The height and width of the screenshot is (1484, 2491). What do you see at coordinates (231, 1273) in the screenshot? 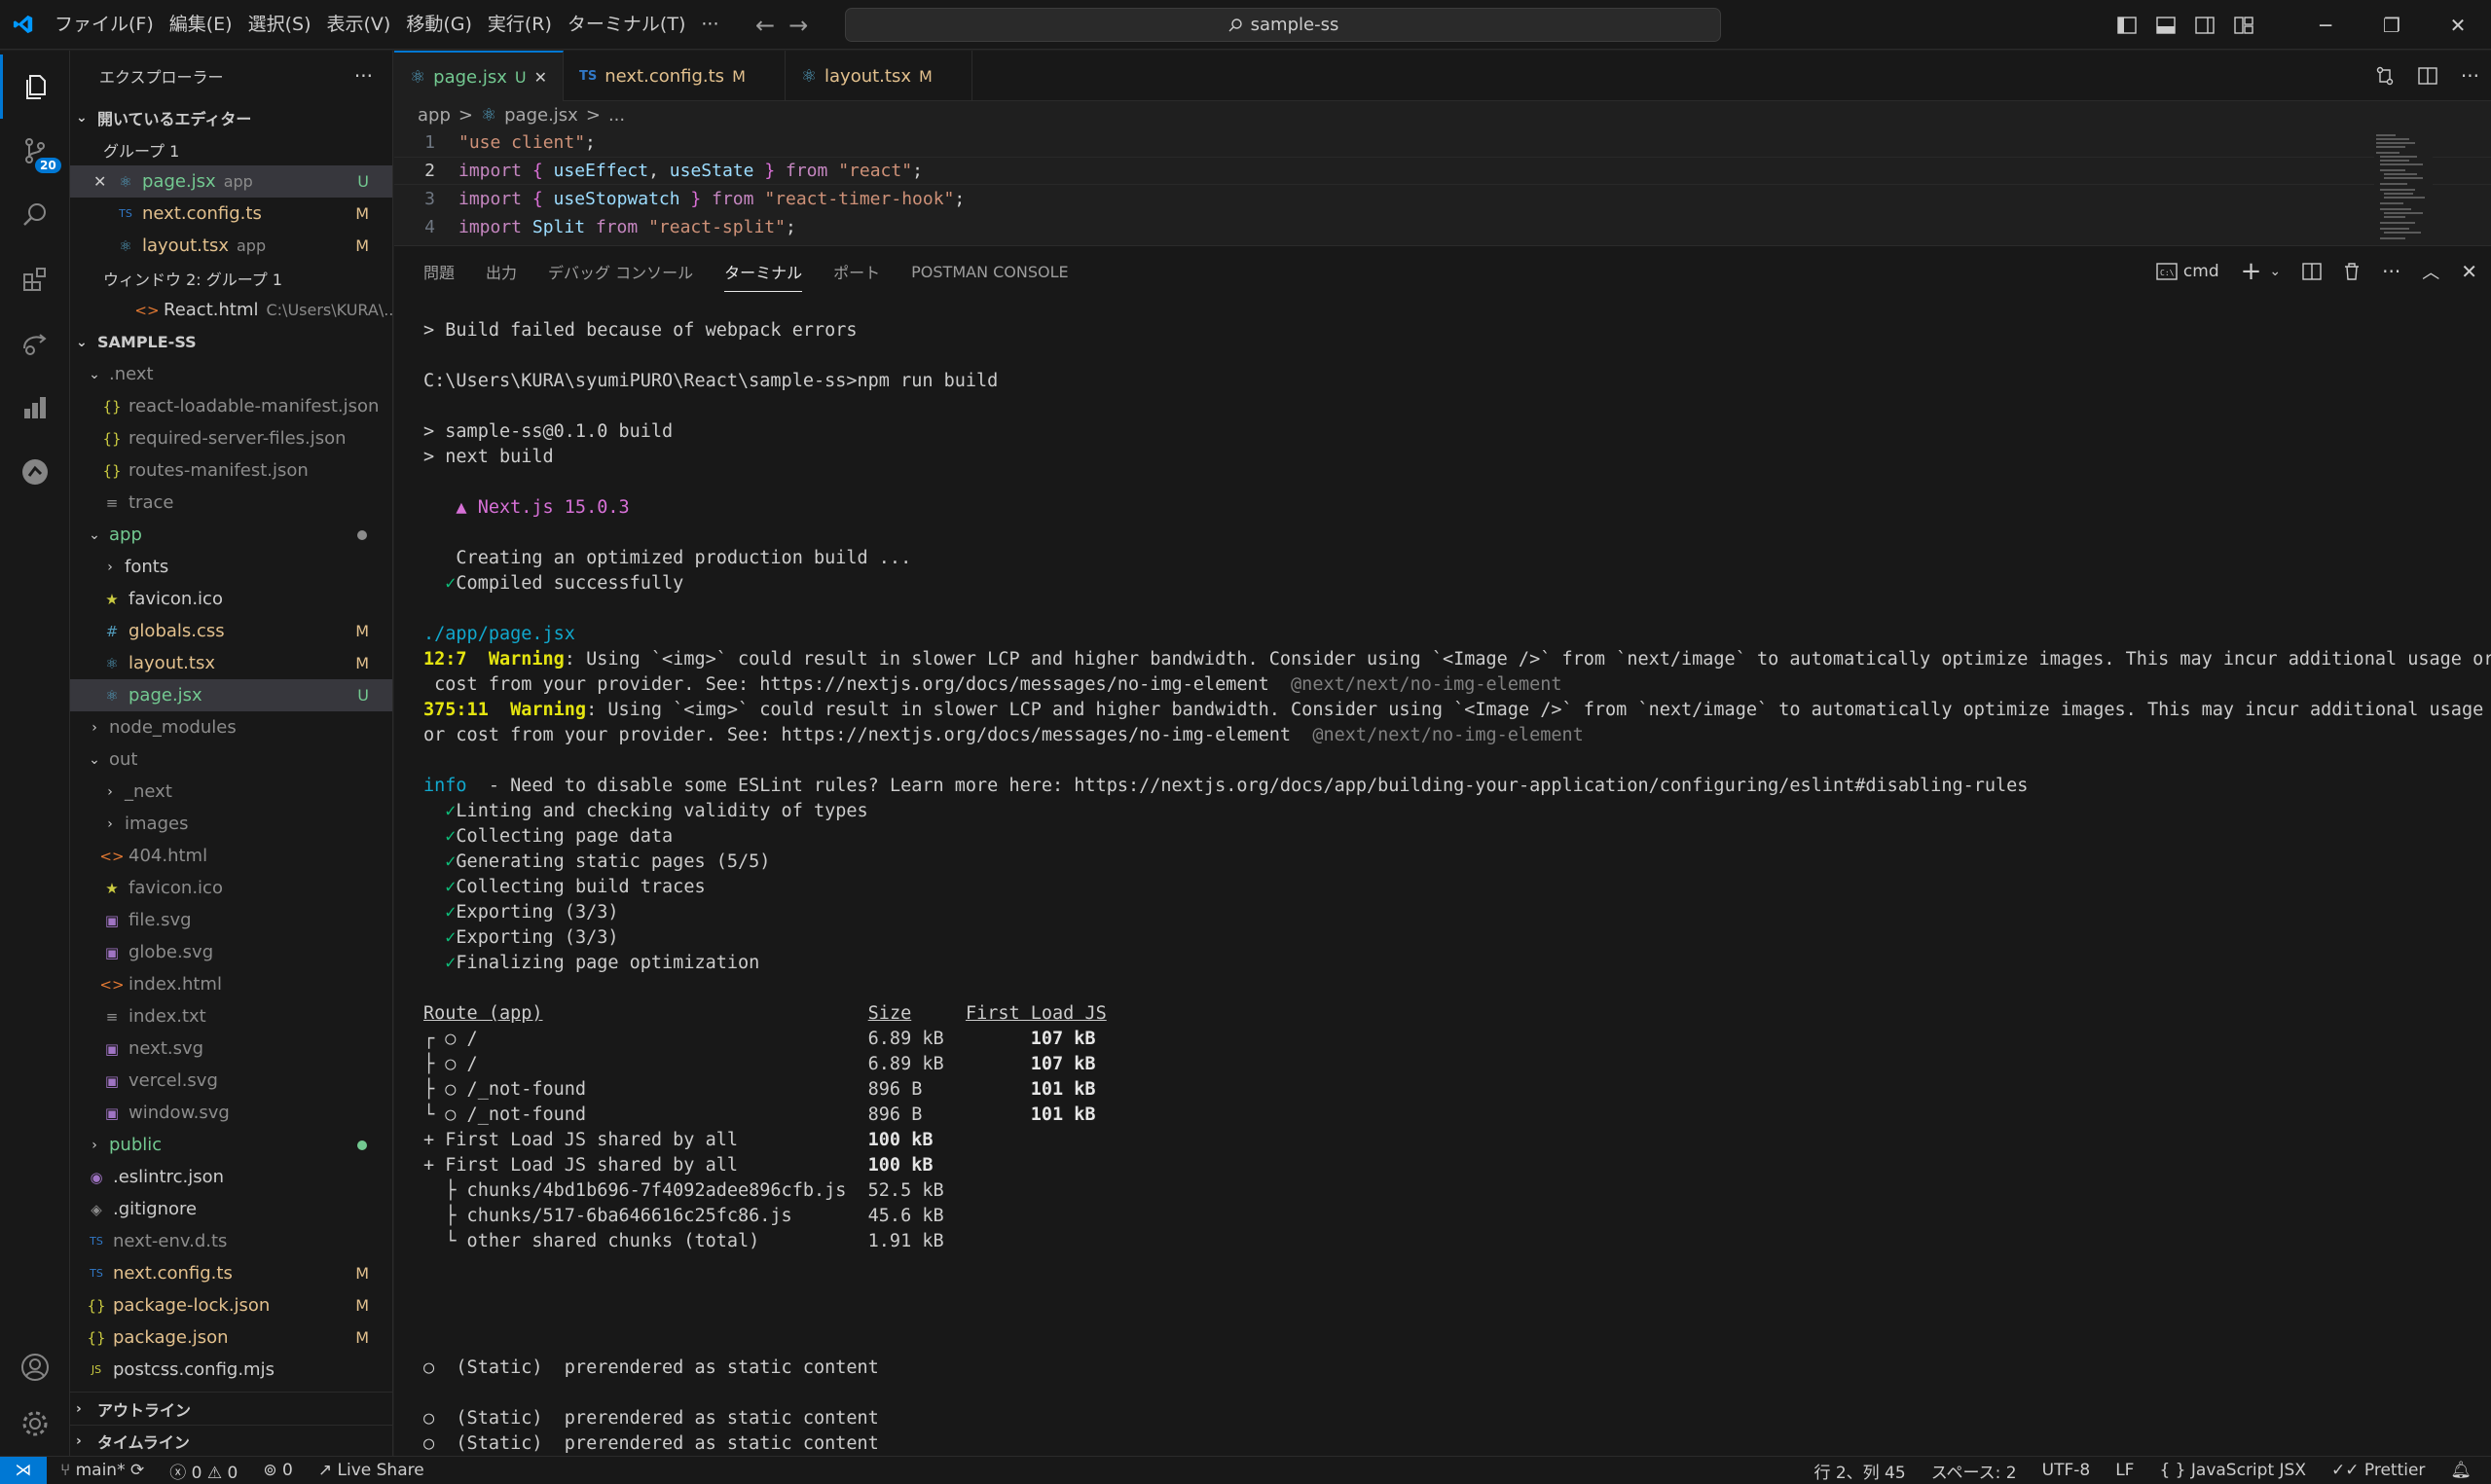
I see `file-item: TS next.config.ts M` at bounding box center [231, 1273].